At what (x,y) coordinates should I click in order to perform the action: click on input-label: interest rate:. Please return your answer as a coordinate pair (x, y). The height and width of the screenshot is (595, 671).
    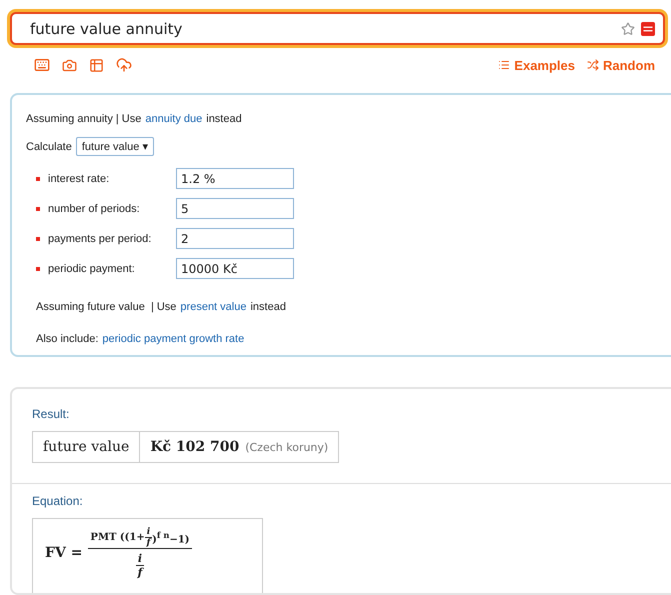
    Looking at the image, I should click on (79, 178).